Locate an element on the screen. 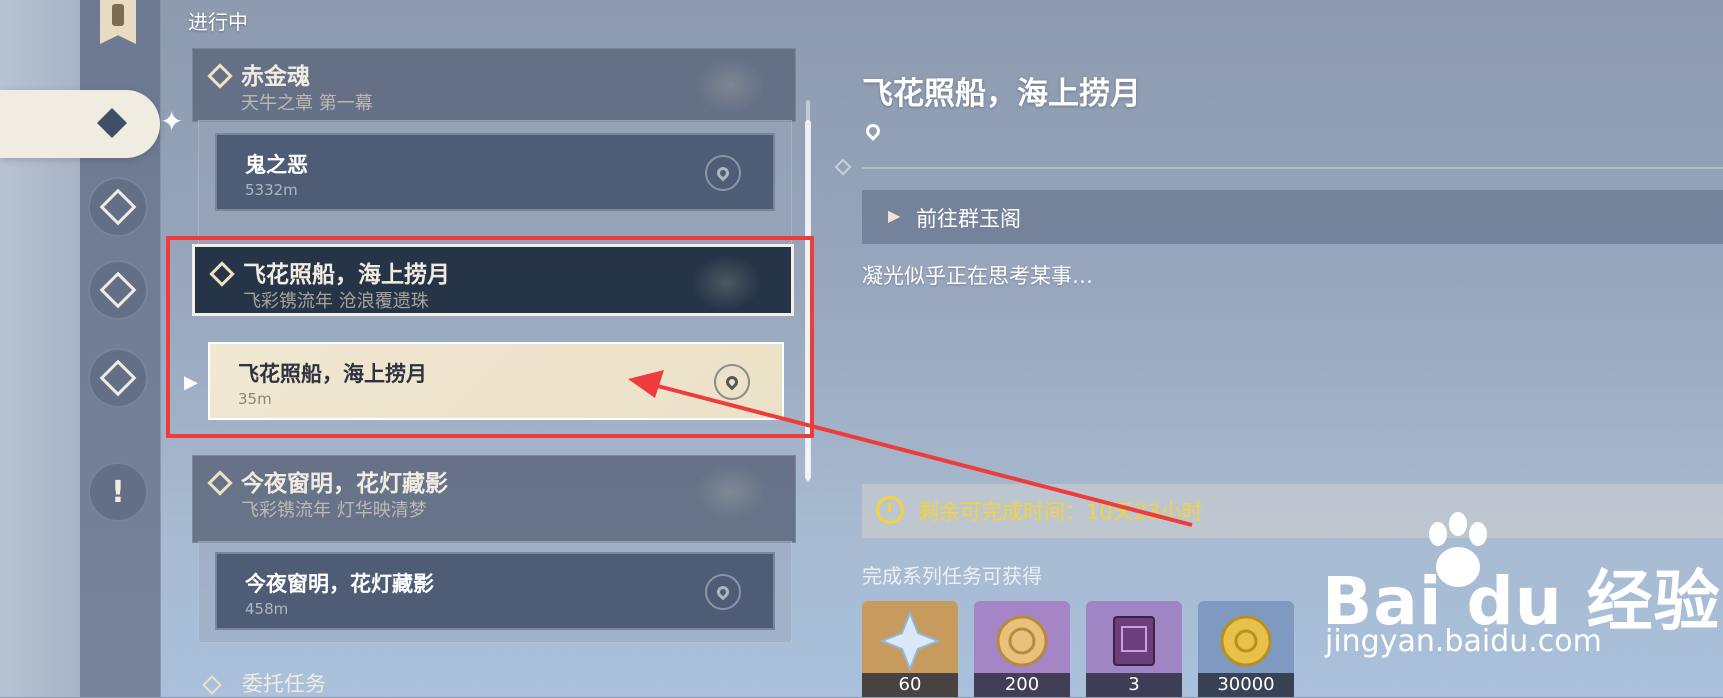  location-pin-icon is located at coordinates (873, 131).